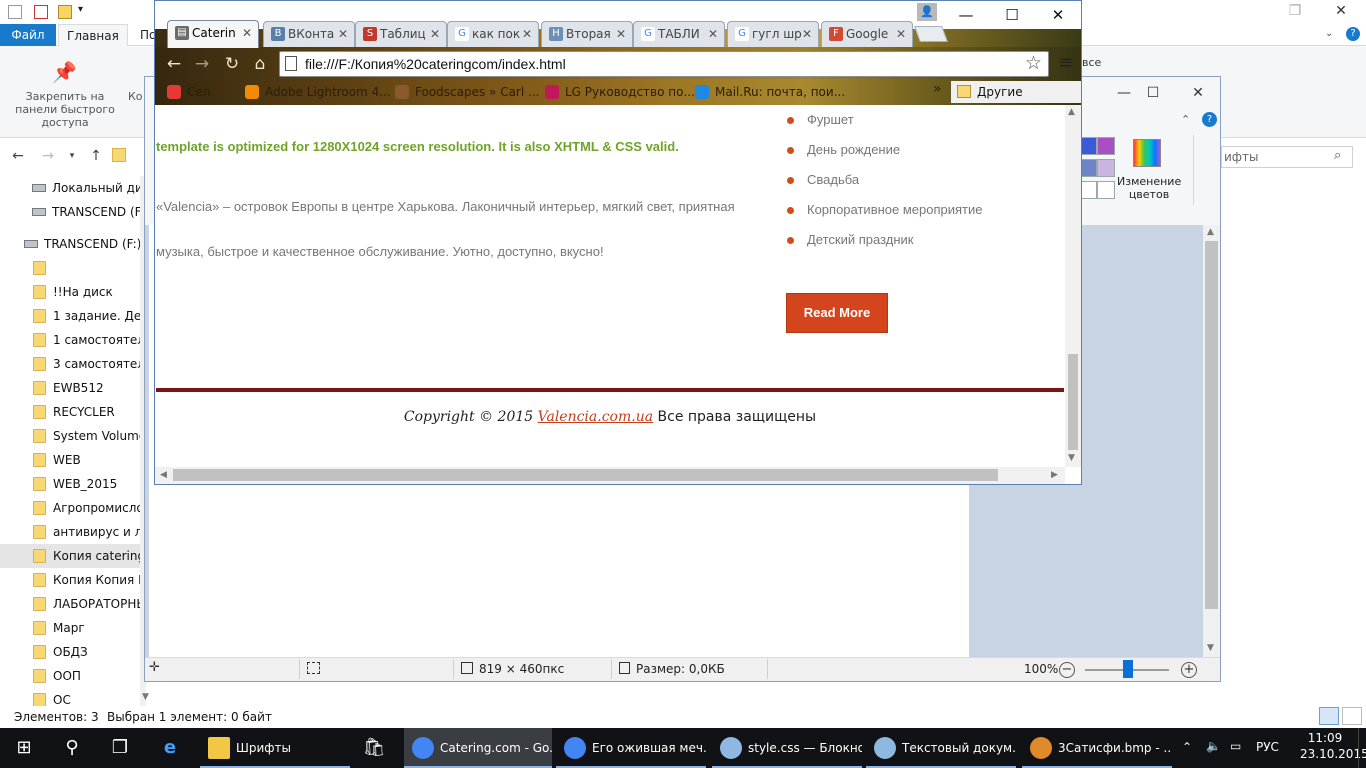 This screenshot has height=768, width=1366. I want to click on edit-colors-button: Изменение цветов, so click(1149, 188).